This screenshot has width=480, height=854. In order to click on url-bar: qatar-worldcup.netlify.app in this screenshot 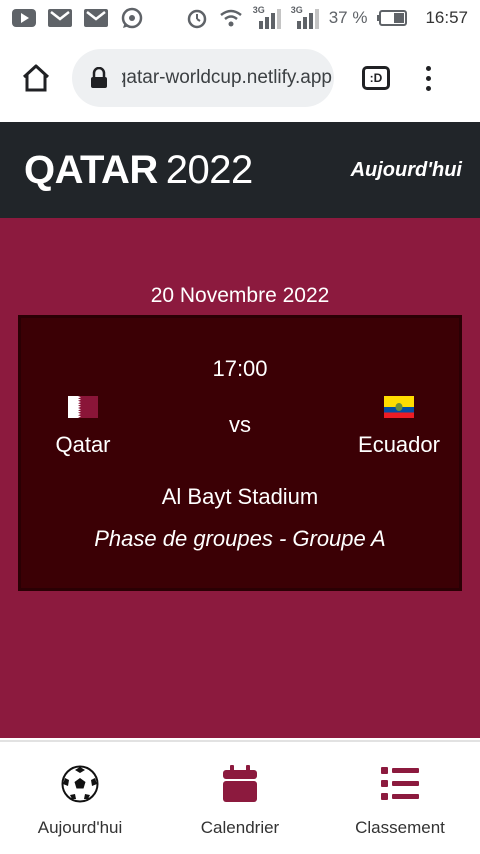, I will do `click(203, 78)`.